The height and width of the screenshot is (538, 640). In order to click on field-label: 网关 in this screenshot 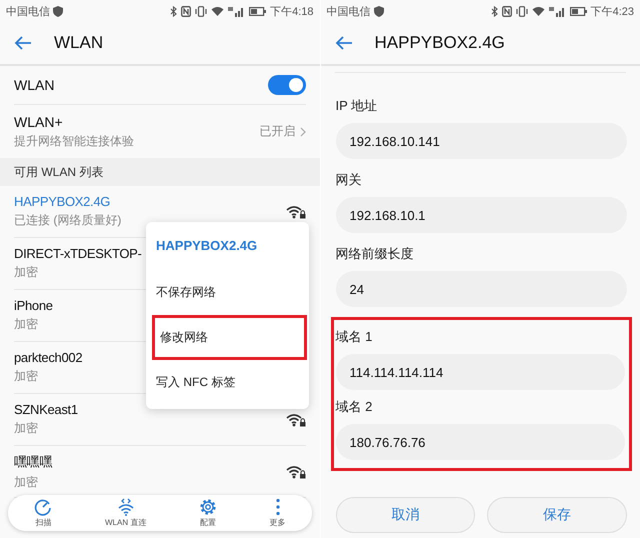, I will do `click(349, 180)`.